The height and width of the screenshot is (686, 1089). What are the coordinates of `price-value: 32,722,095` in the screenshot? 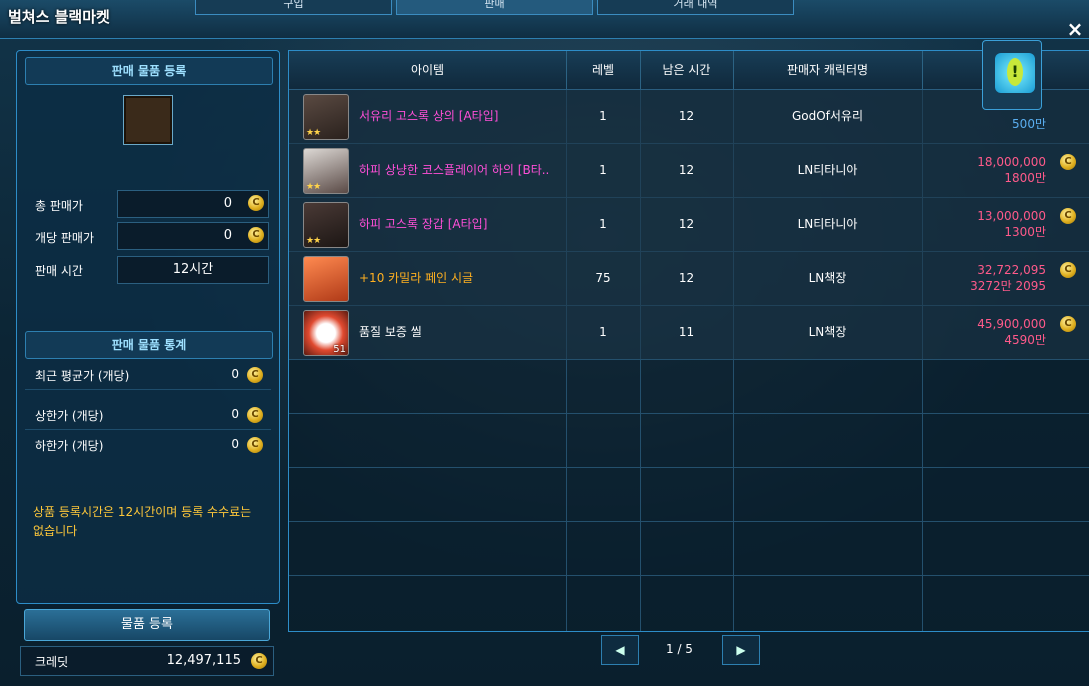 It's located at (1011, 270).